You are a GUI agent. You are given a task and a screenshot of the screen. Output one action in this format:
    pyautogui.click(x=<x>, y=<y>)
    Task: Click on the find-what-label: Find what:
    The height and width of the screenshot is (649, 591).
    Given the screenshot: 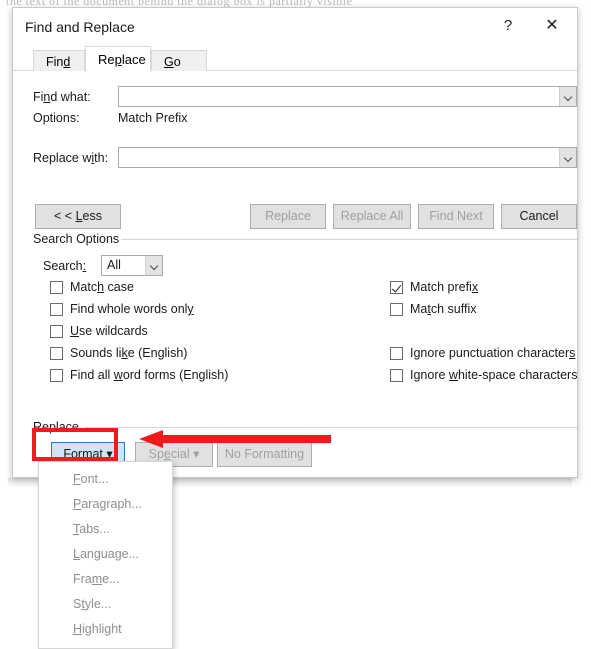 What is the action you would take?
    pyautogui.click(x=62, y=97)
    